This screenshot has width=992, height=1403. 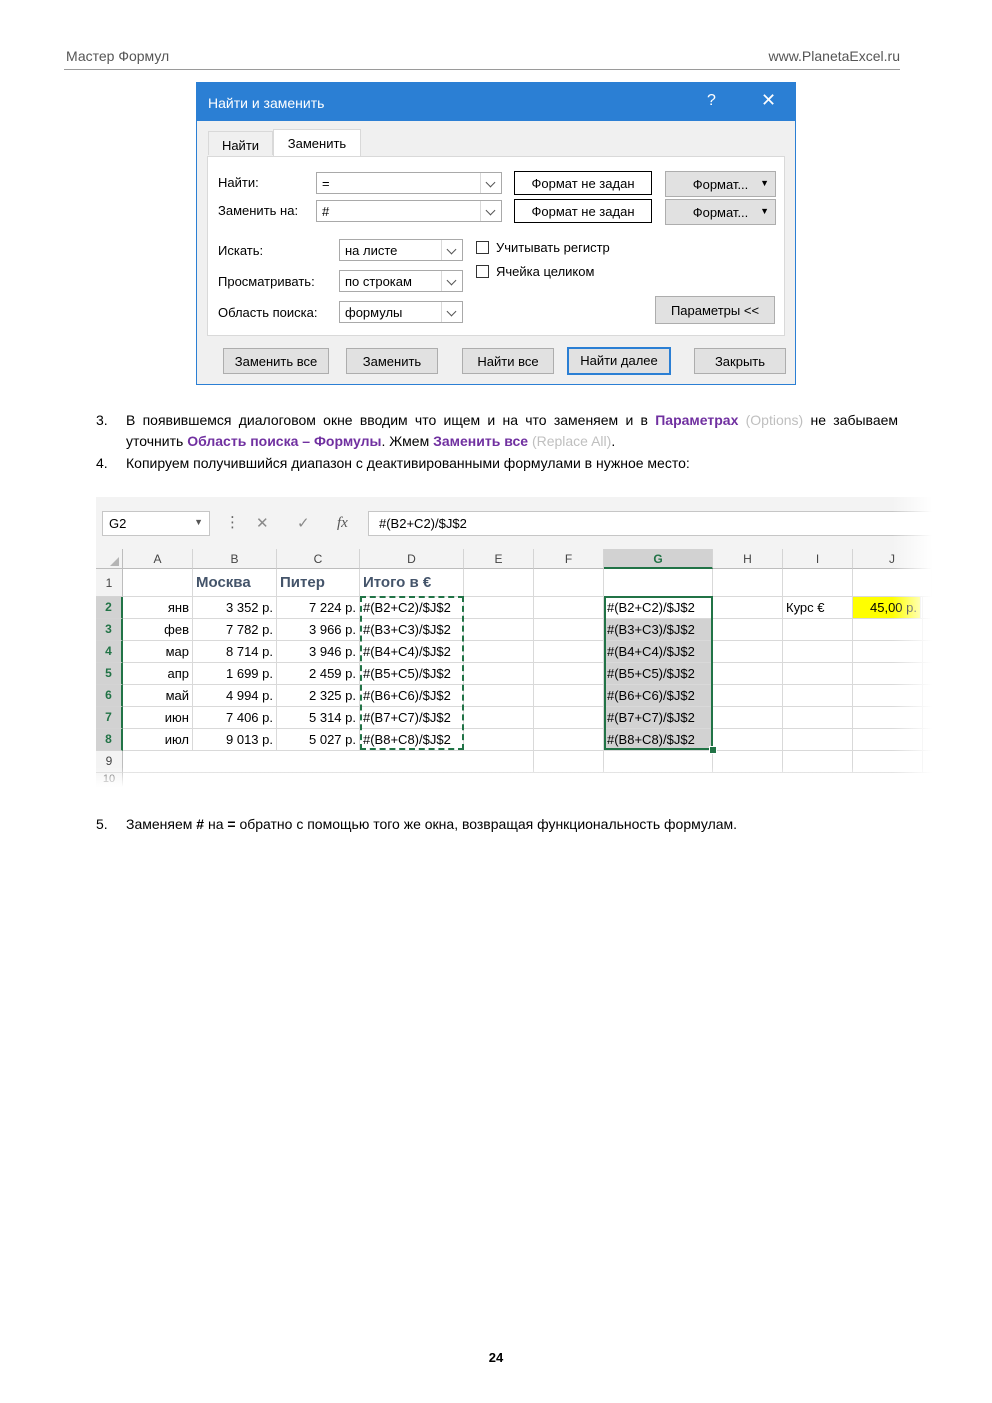 I want to click on help-icon: ?, so click(x=711, y=101).